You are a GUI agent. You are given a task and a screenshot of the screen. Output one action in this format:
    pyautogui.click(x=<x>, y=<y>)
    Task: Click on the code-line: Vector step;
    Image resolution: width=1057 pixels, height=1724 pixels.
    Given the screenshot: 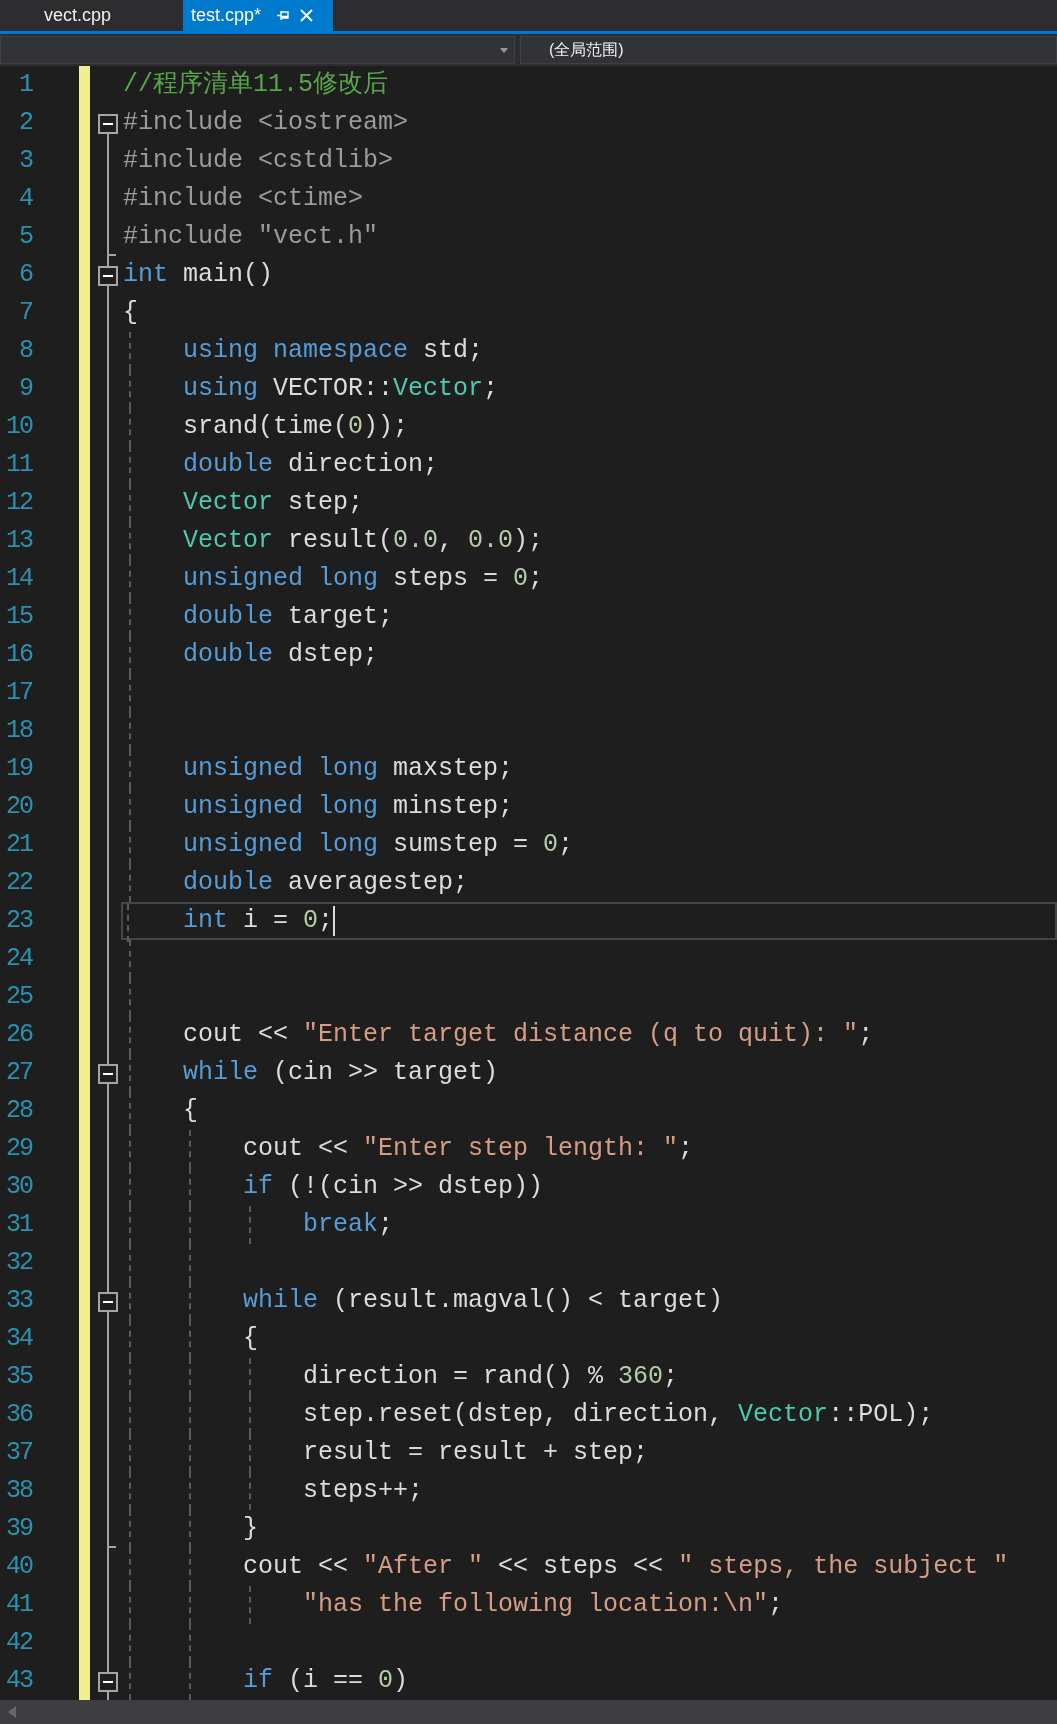 What is the action you would take?
    pyautogui.click(x=273, y=503)
    